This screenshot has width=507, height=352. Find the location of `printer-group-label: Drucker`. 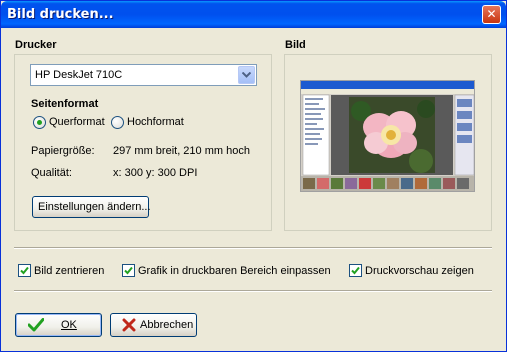

printer-group-label: Drucker is located at coordinates (36, 45).